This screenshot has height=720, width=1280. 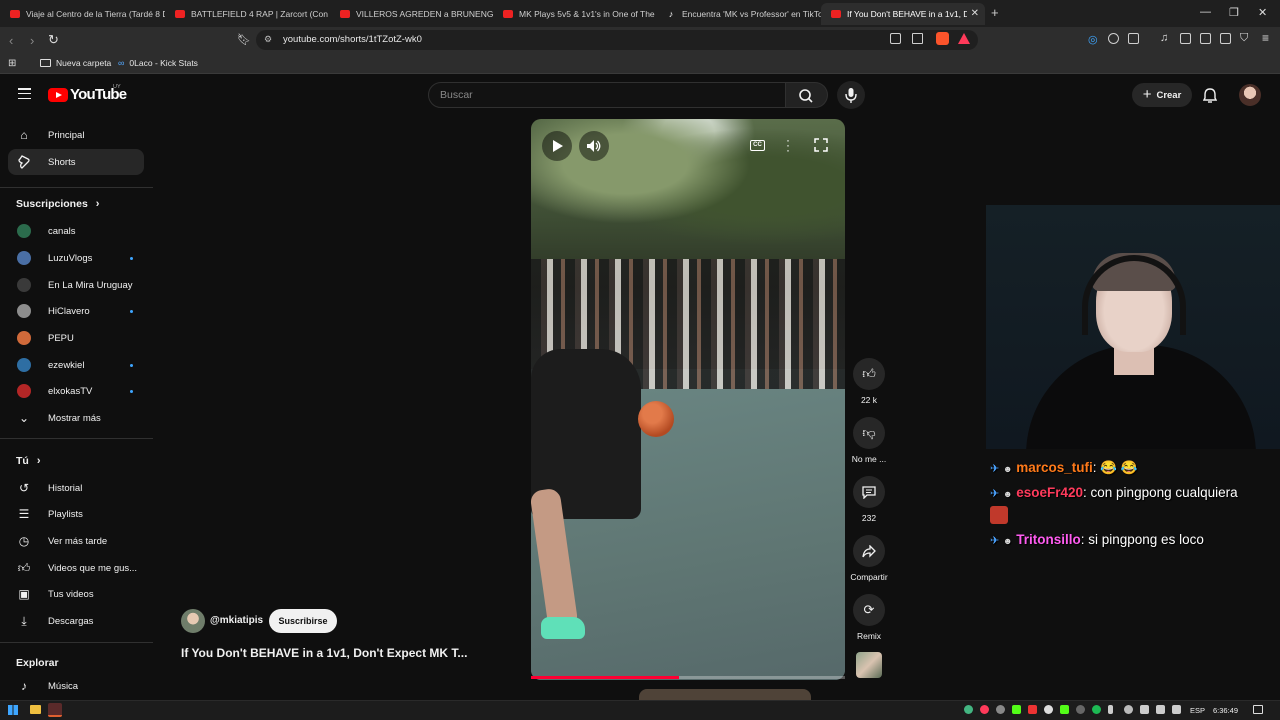 What do you see at coordinates (76, 686) in the screenshot?
I see `sidebar-item-music: ♪ Música` at bounding box center [76, 686].